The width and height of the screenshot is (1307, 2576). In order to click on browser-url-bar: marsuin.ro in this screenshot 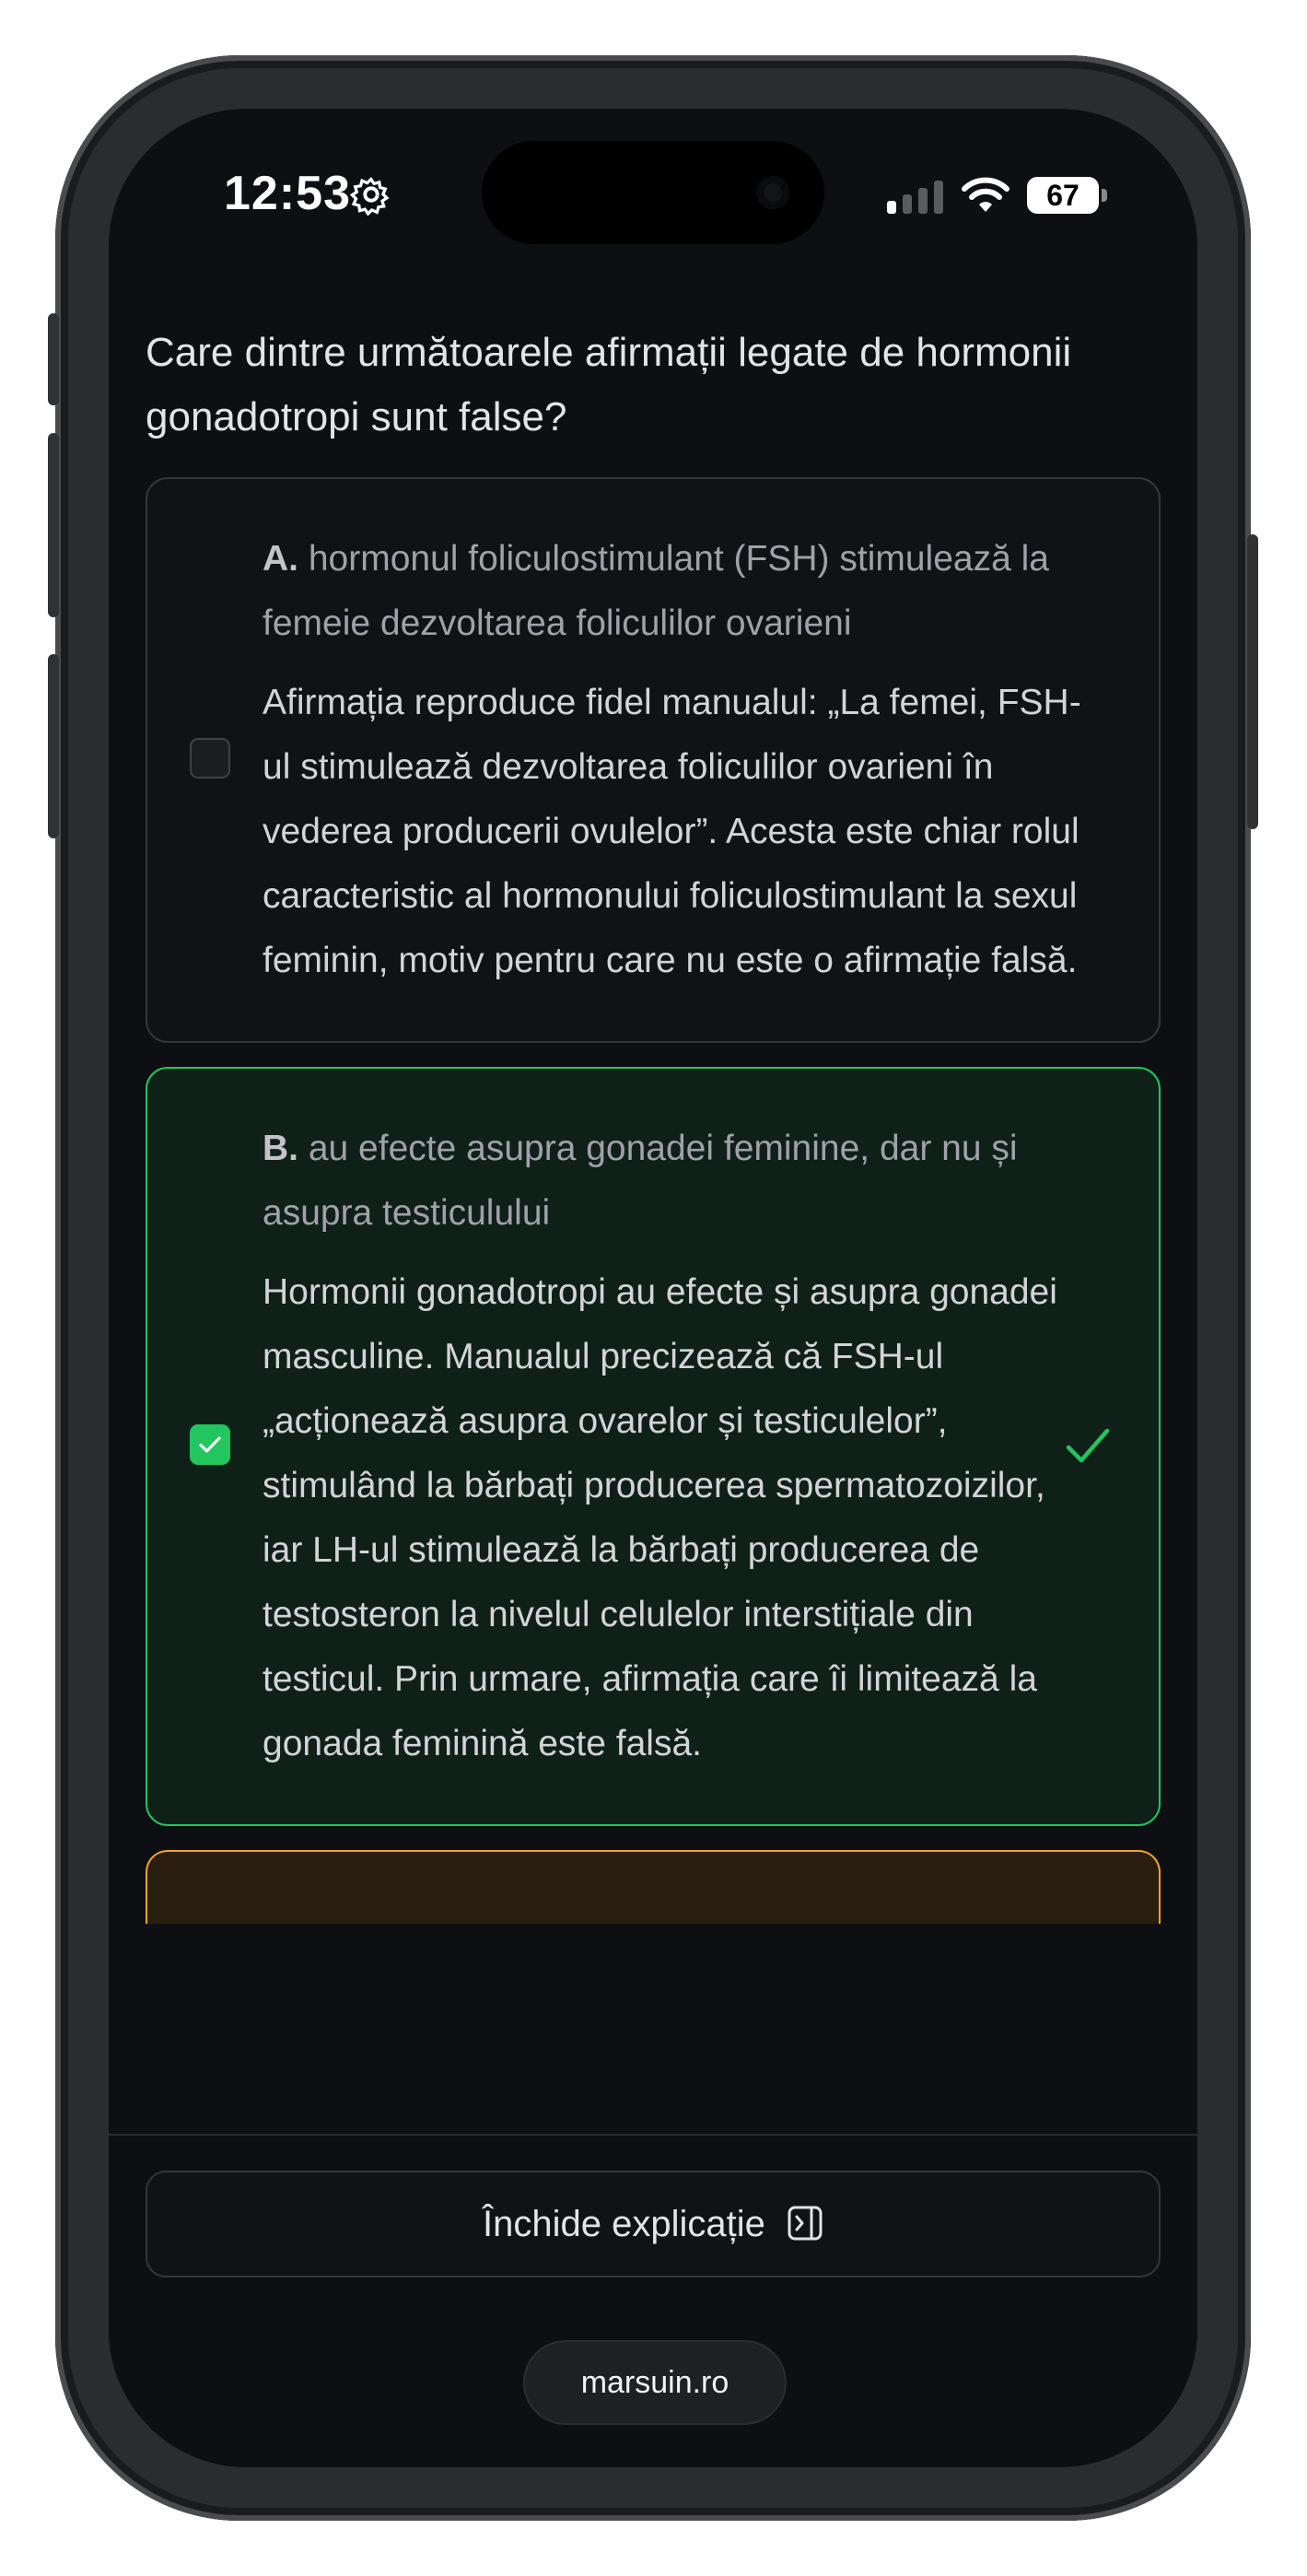, I will do `click(655, 2382)`.